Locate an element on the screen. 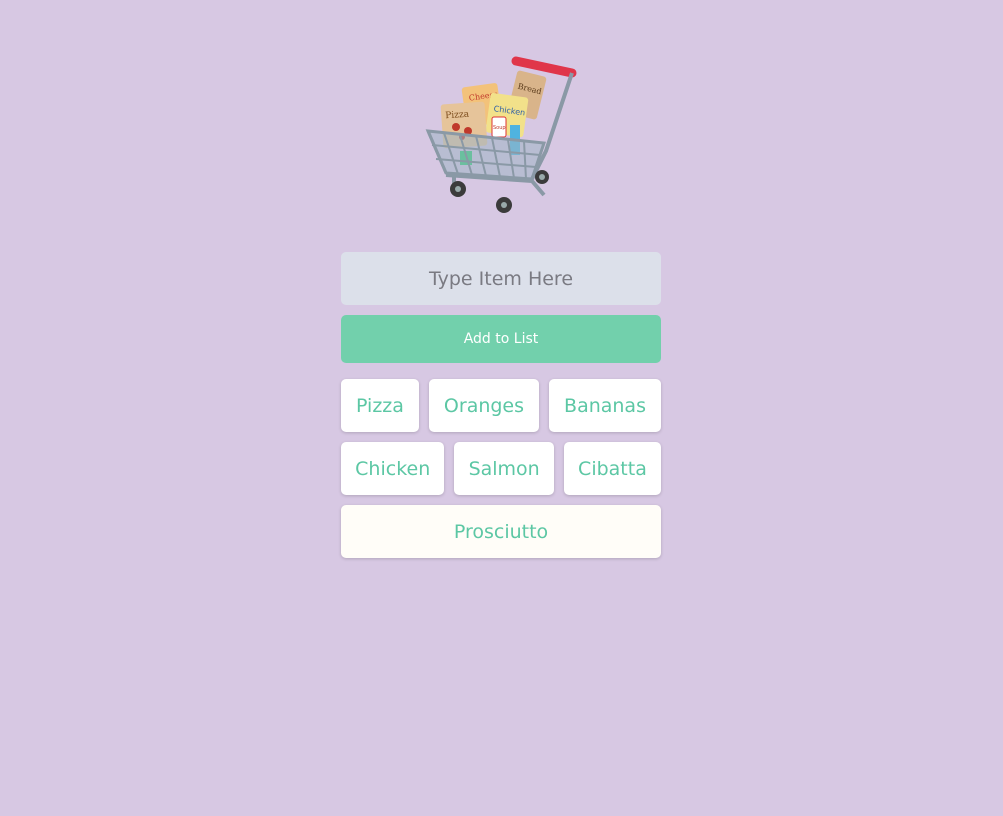  soup-label: Soup is located at coordinates (499, 128).